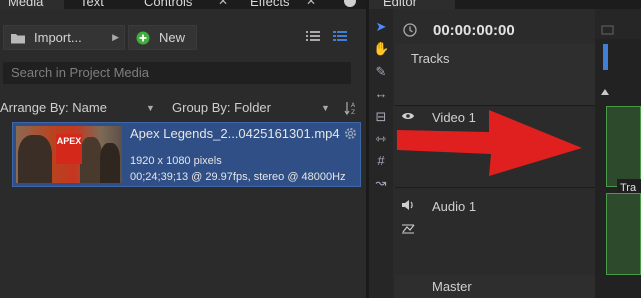 The width and height of the screenshot is (641, 298). What do you see at coordinates (410, 30) in the screenshot?
I see `clock-icon` at bounding box center [410, 30].